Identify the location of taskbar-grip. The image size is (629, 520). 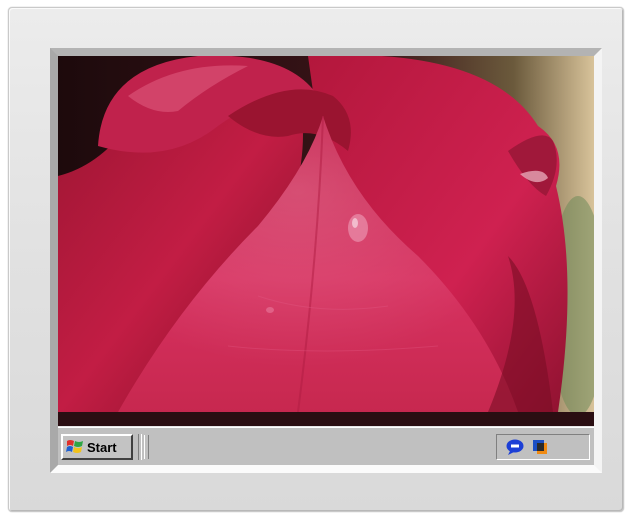
(146, 447).